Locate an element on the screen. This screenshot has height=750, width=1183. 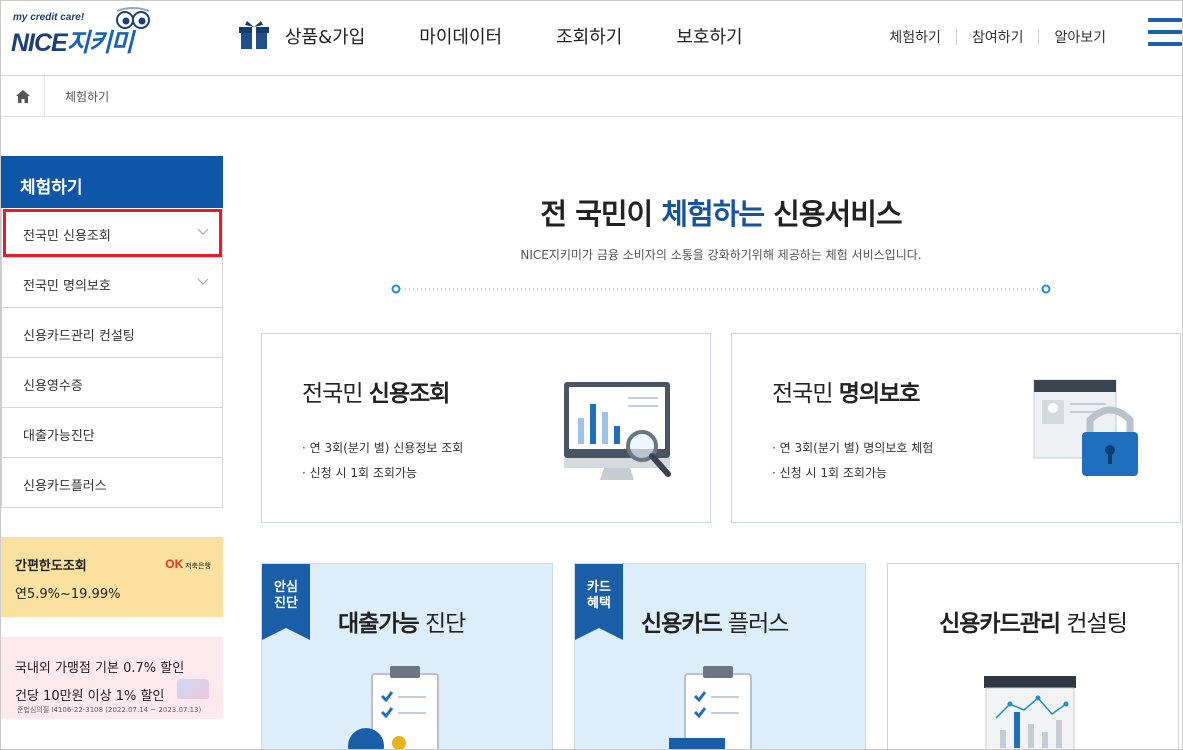
tile-title: 신용카드 플러스 is located at coordinates (715, 621).